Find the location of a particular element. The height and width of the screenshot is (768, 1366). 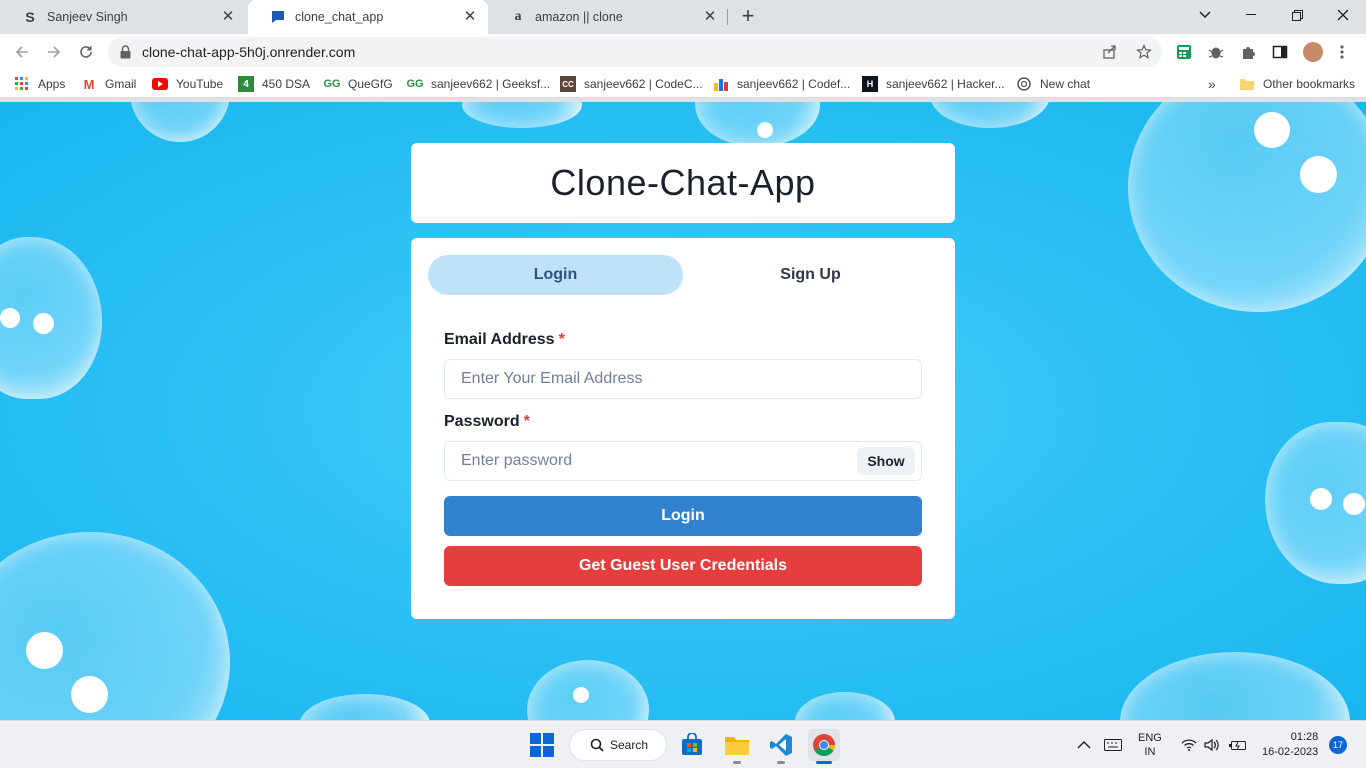

browser-tab-clone-chat-app: clone_chat_app ✕ is located at coordinates (368, 17).